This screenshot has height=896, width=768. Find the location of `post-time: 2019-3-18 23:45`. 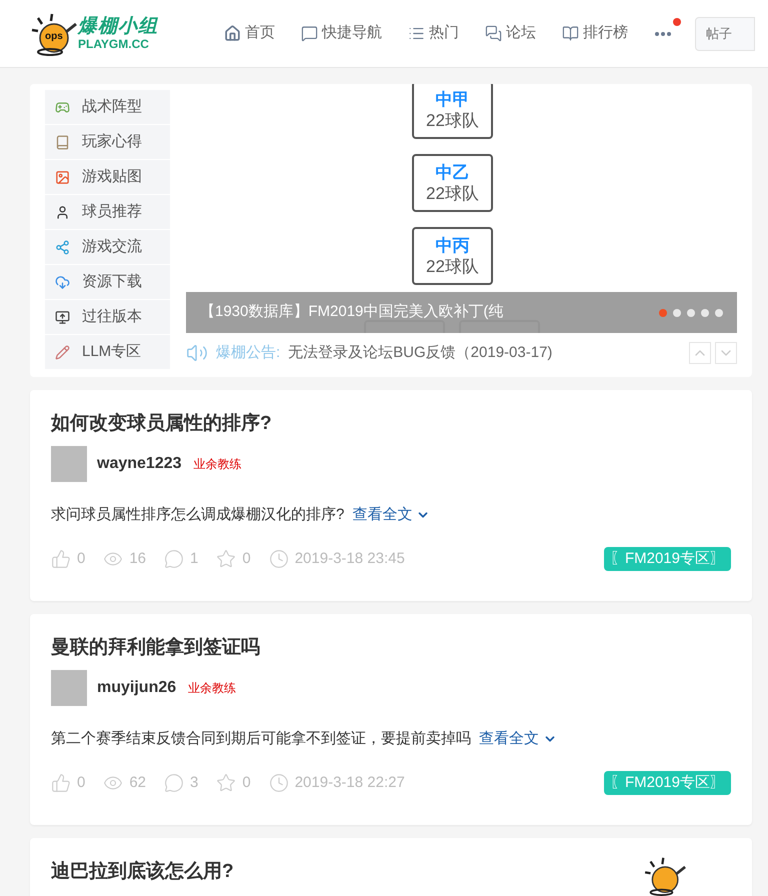

post-time: 2019-3-18 23:45 is located at coordinates (349, 558).